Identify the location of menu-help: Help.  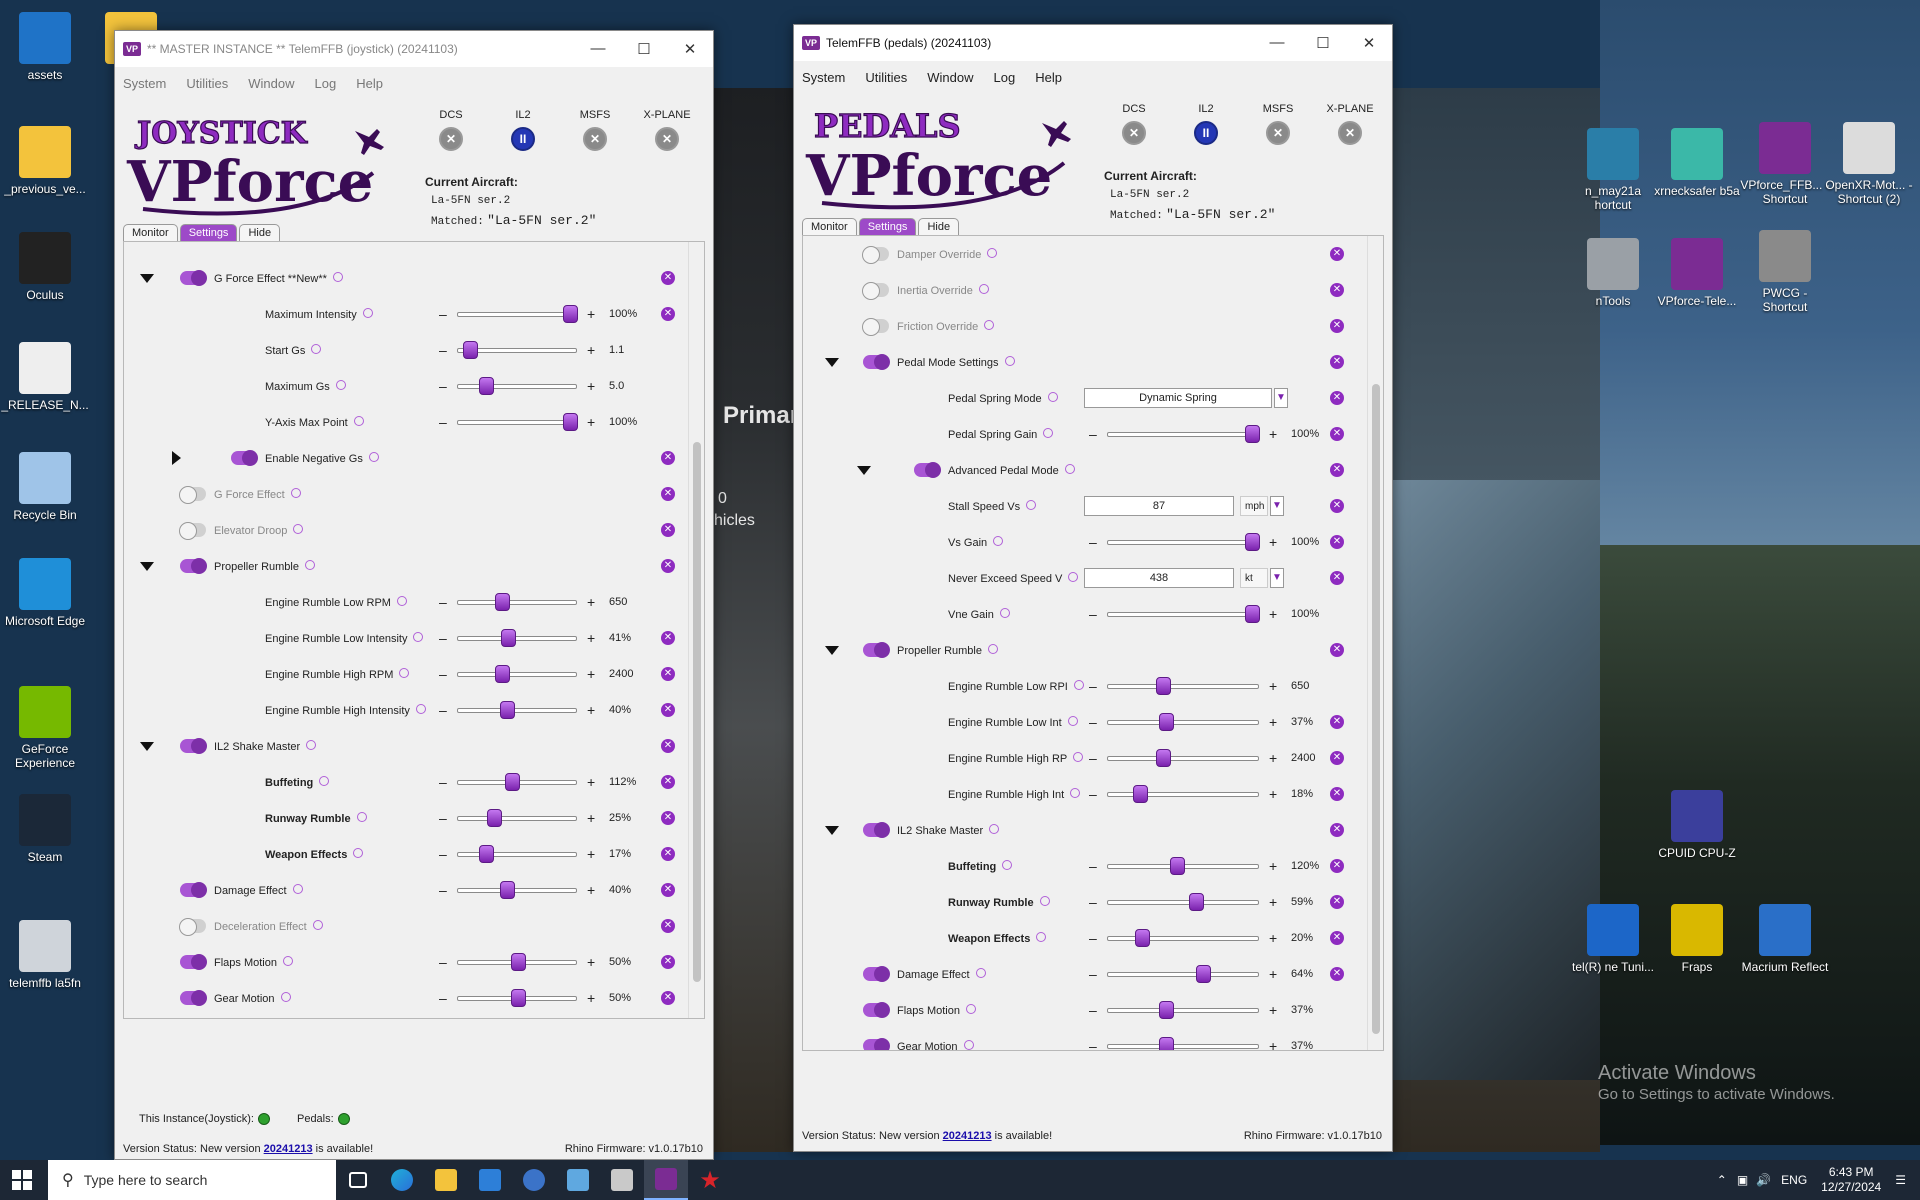
(1048, 77).